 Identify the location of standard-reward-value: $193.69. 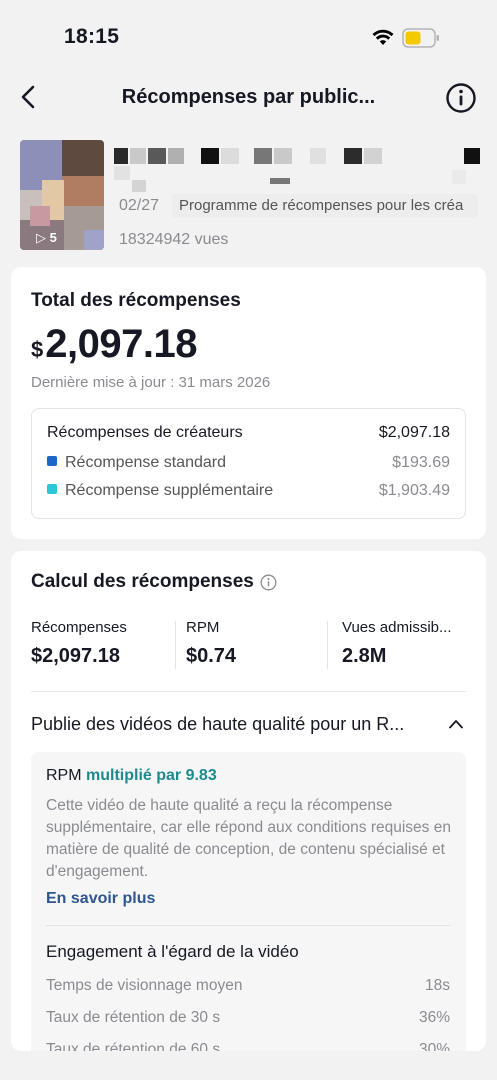
(421, 462).